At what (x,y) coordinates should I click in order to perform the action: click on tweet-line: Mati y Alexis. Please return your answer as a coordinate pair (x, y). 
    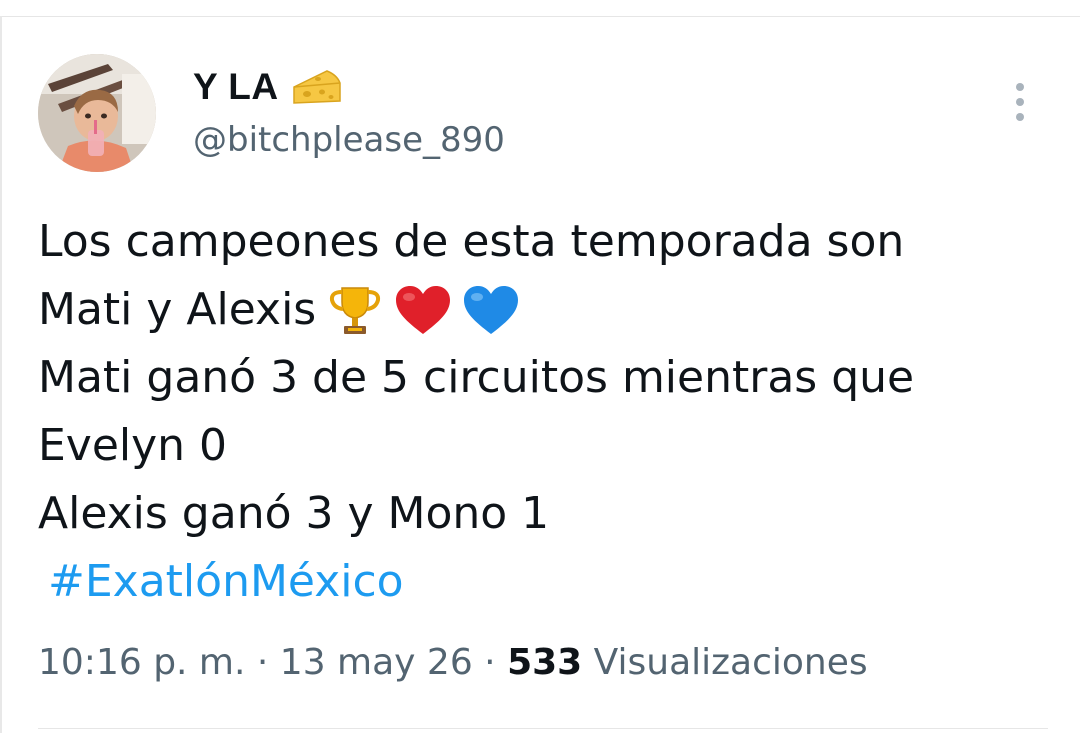
    Looking at the image, I should click on (543, 310).